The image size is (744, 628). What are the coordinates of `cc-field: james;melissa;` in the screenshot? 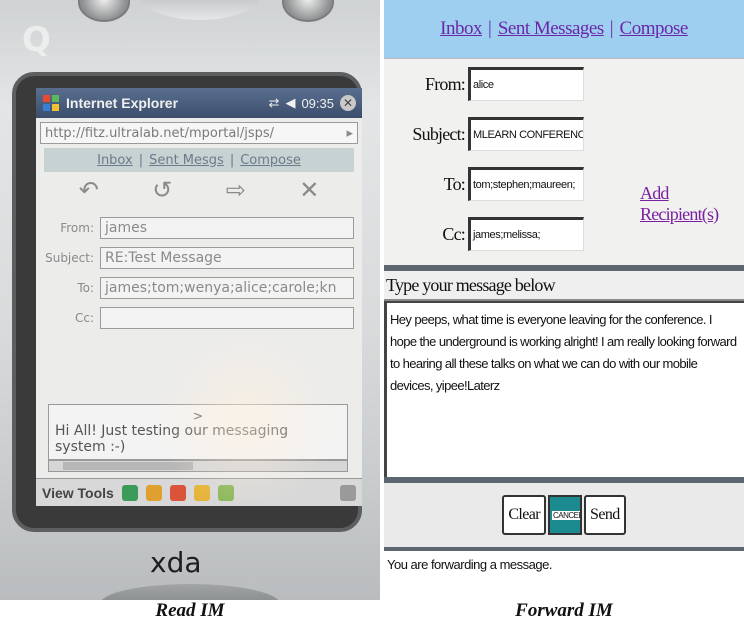 It's located at (526, 234).